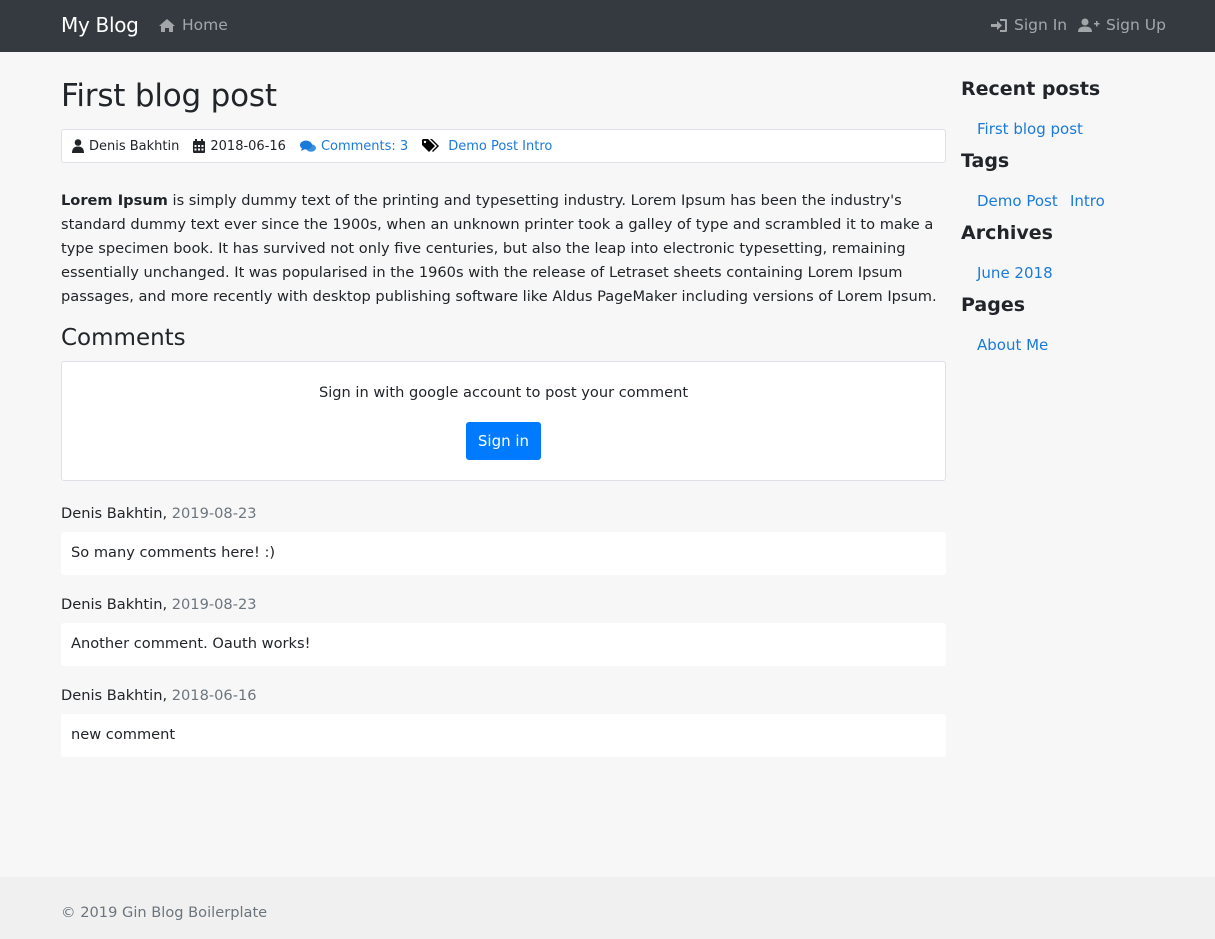  What do you see at coordinates (503, 441) in the screenshot?
I see `google-signin-button: Sign in` at bounding box center [503, 441].